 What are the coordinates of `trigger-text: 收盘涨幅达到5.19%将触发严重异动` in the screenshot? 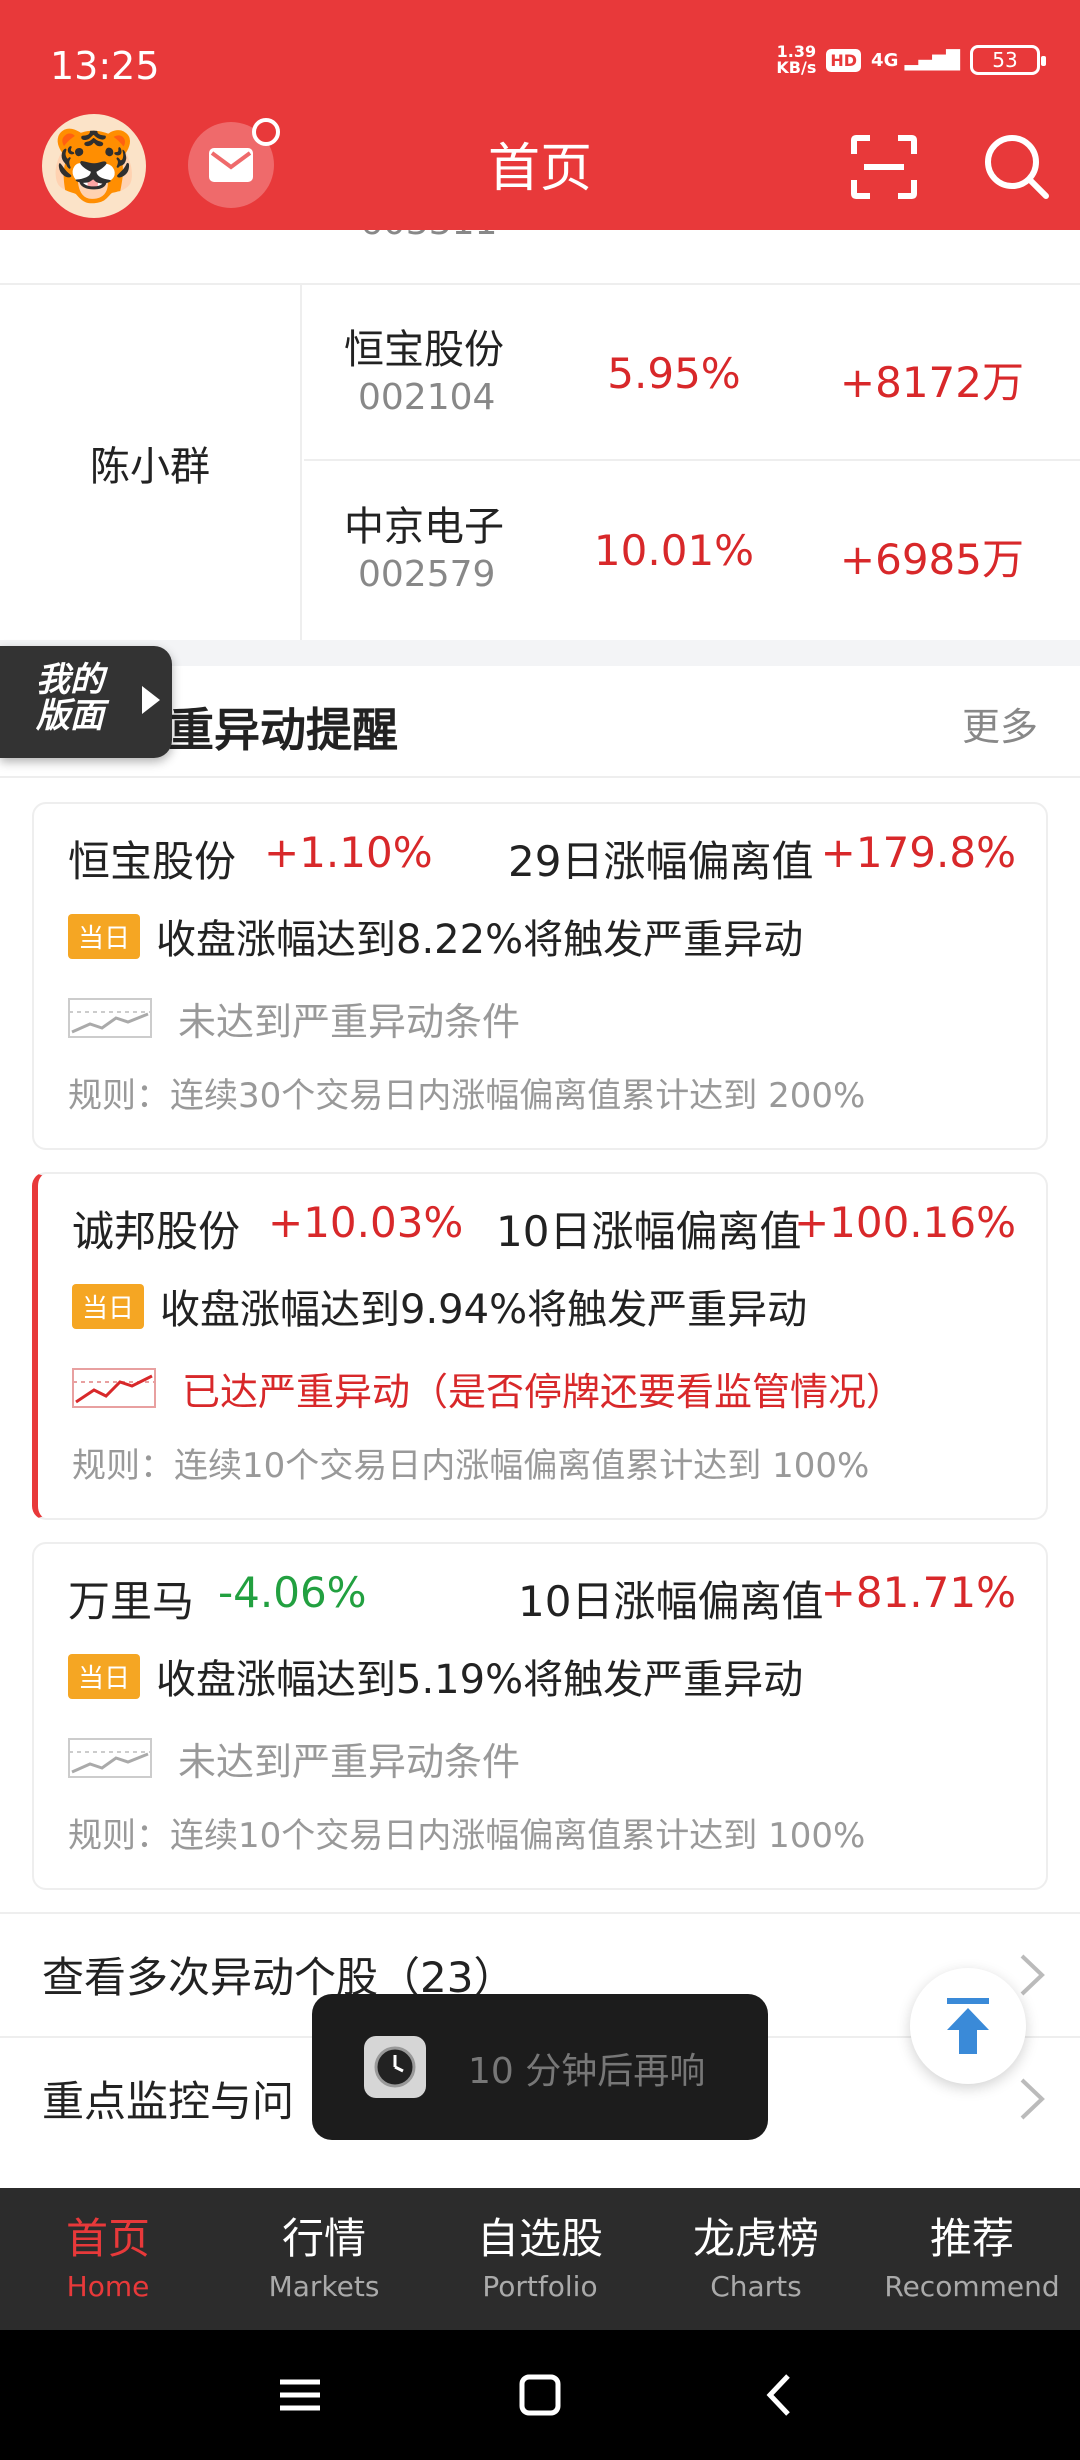 It's located at (480, 1680).